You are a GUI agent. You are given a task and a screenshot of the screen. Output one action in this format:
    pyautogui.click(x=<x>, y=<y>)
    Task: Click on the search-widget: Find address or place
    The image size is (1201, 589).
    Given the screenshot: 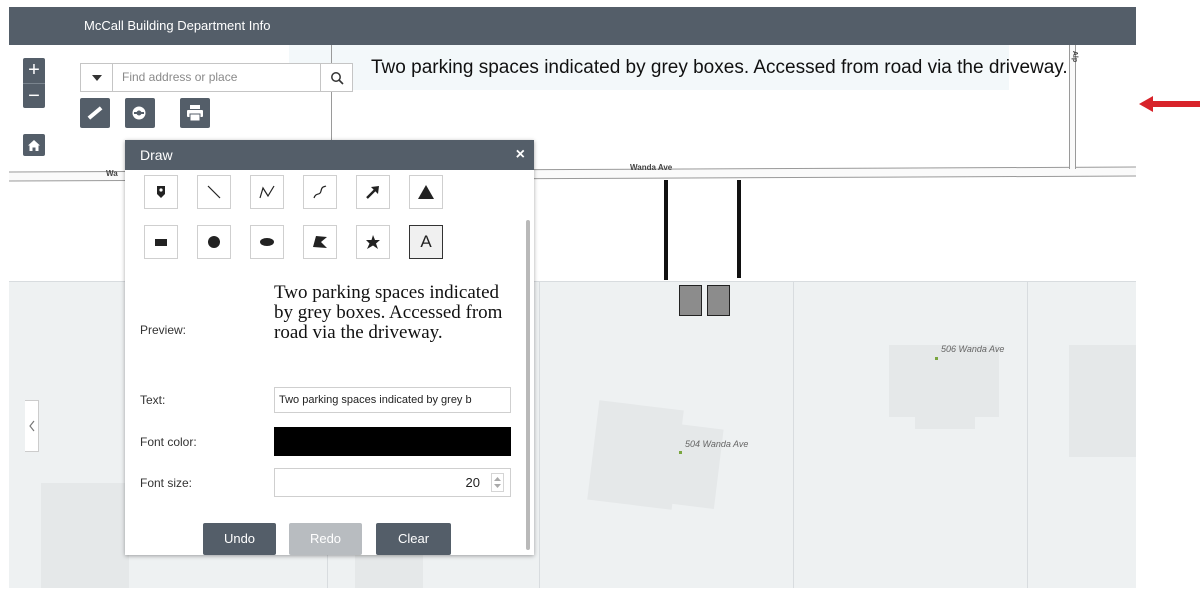 What is the action you would take?
    pyautogui.click(x=216, y=77)
    